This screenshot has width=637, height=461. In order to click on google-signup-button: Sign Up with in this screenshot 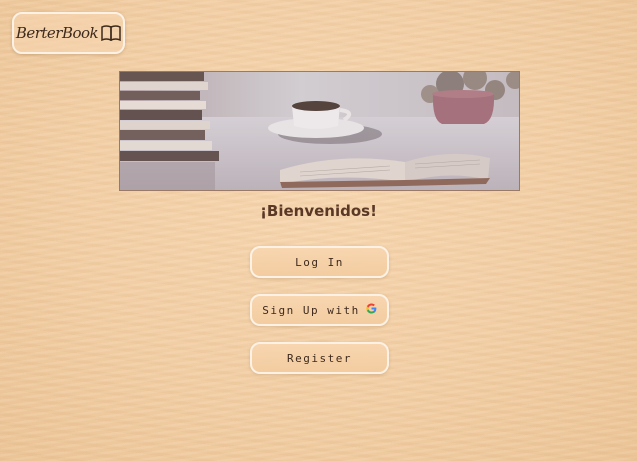, I will do `click(319, 310)`.